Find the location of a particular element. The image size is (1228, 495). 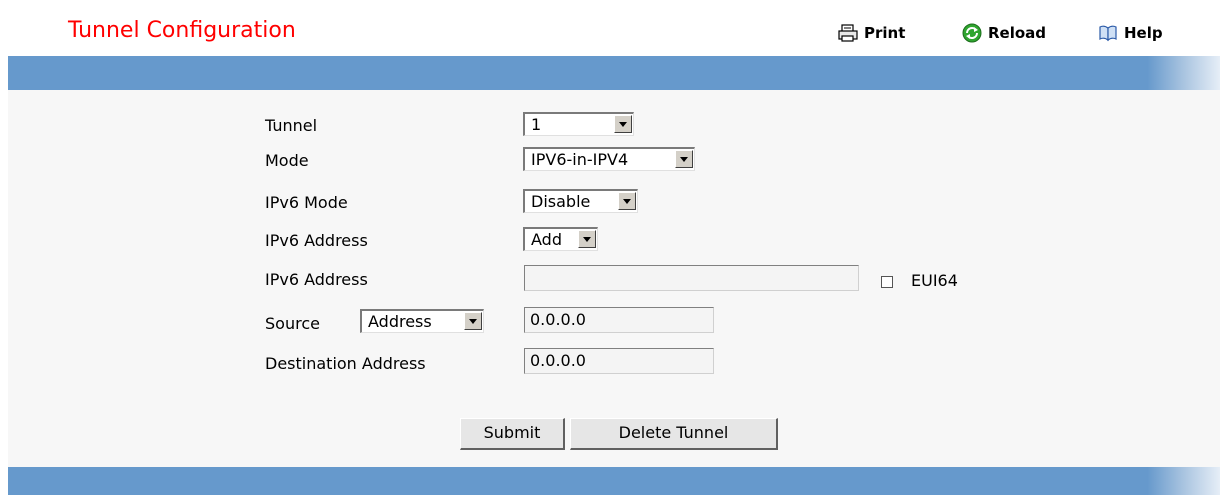

ipv6-mode-select-value: Disable is located at coordinates (561, 201).